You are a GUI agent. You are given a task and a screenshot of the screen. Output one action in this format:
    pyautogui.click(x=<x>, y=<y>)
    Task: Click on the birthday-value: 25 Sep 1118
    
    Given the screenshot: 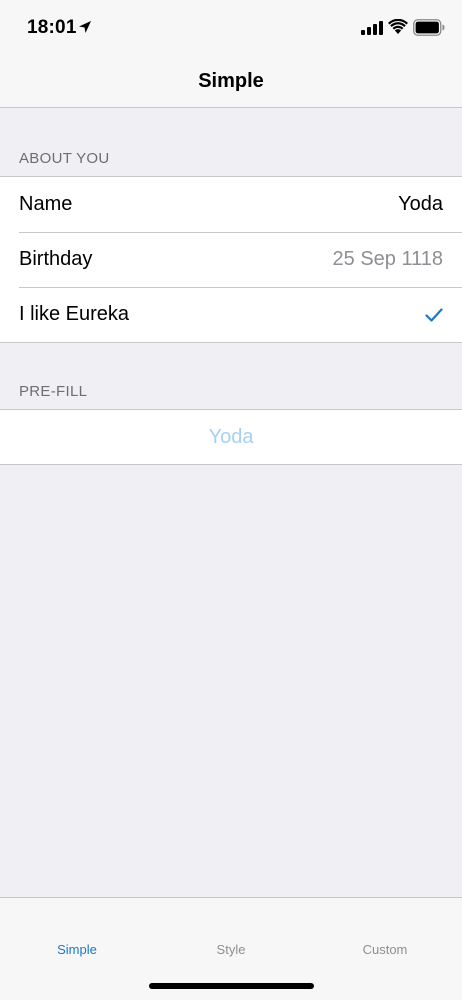 What is the action you would take?
    pyautogui.click(x=388, y=259)
    